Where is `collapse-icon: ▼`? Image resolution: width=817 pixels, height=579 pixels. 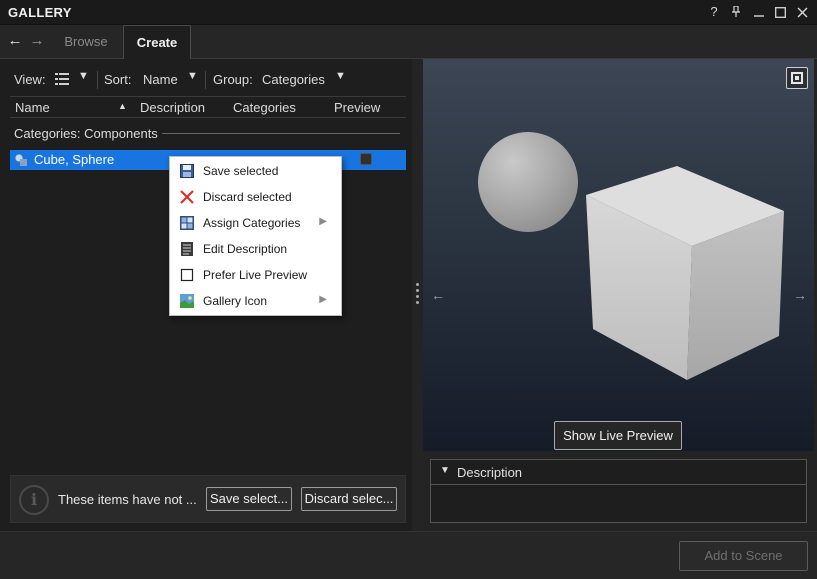
collapse-icon: ▼ is located at coordinates (445, 470).